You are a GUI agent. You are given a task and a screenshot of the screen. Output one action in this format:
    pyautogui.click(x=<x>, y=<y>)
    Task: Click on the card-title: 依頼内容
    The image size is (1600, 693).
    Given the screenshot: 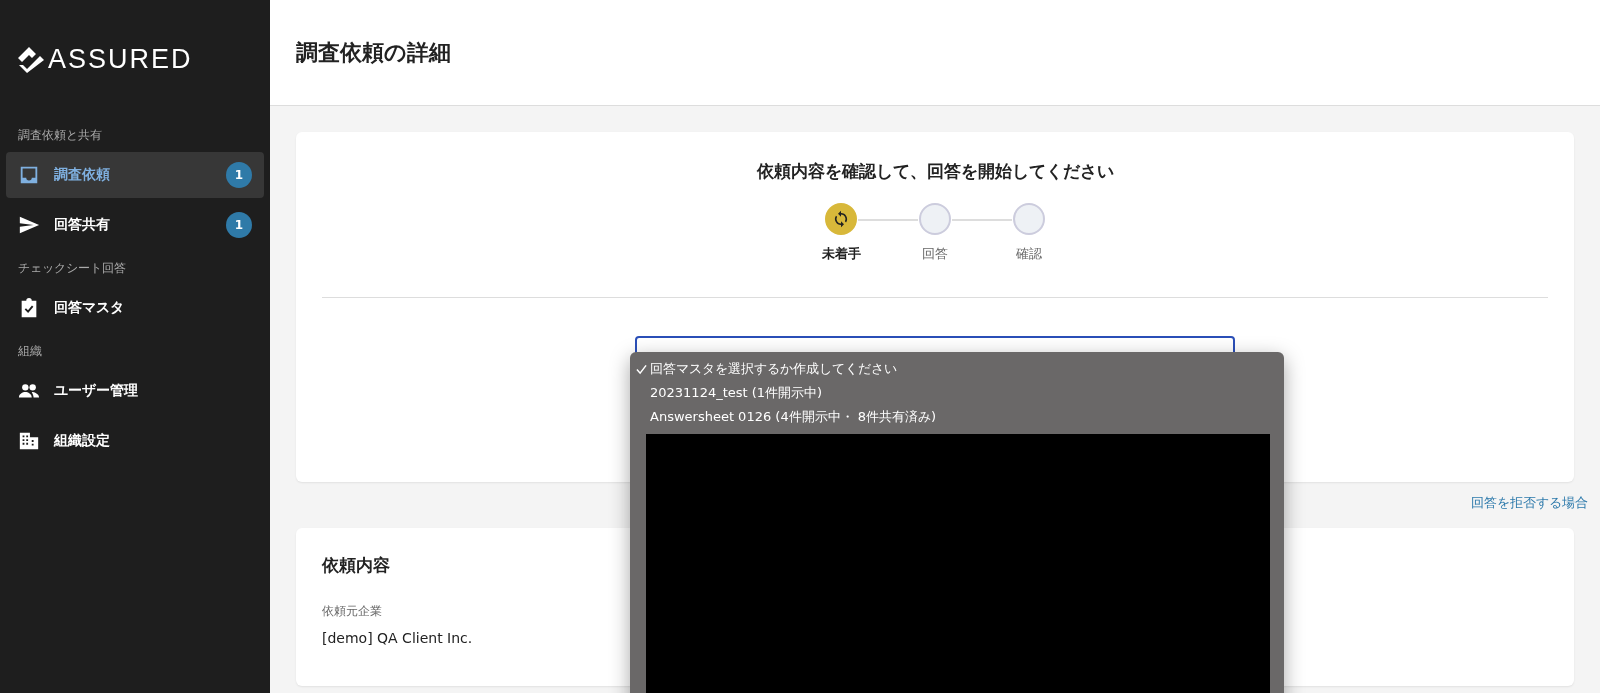 What is the action you would take?
    pyautogui.click(x=356, y=565)
    